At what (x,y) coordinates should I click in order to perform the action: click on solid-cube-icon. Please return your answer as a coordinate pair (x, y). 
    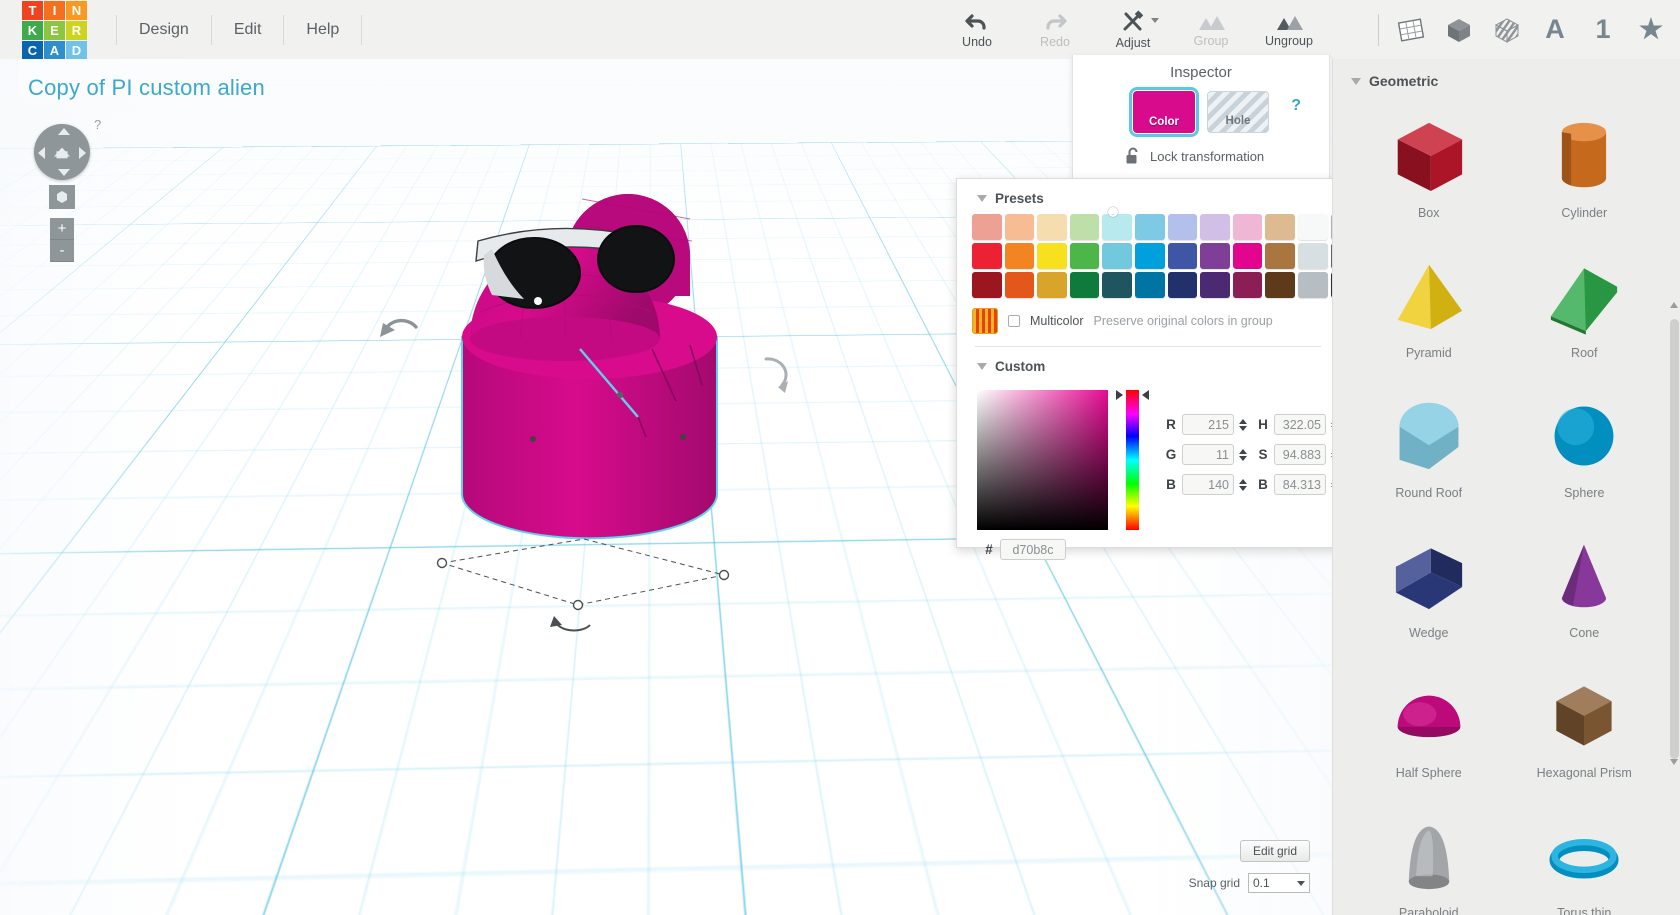
    Looking at the image, I should click on (1459, 30).